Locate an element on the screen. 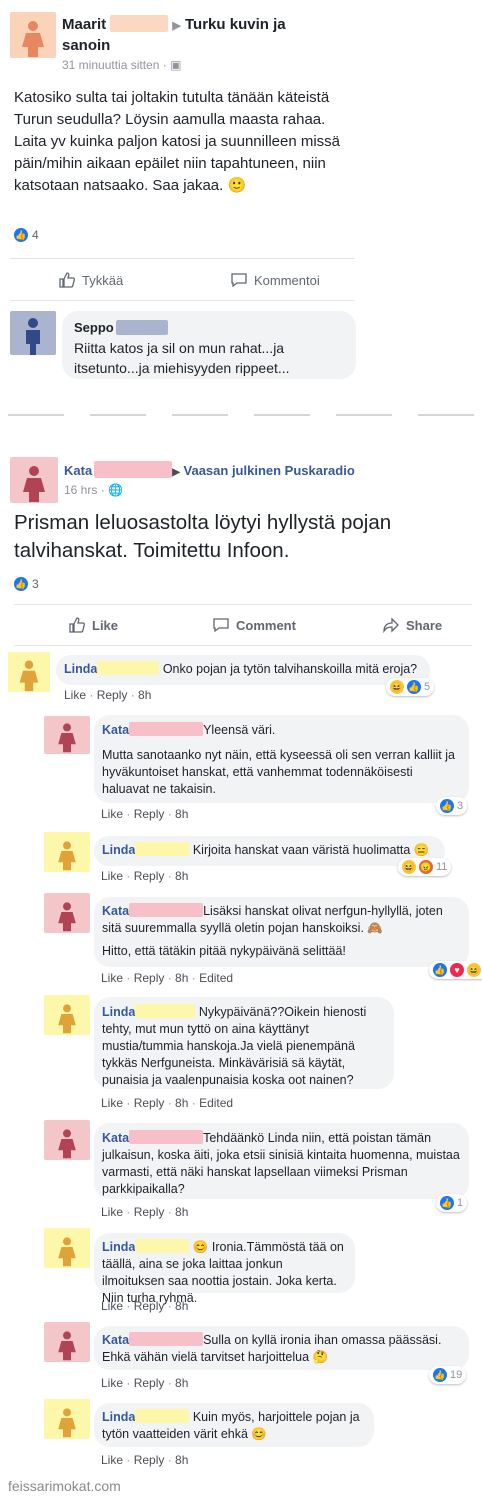  reaction-pill: 👍♥😆39 is located at coordinates (455, 970).